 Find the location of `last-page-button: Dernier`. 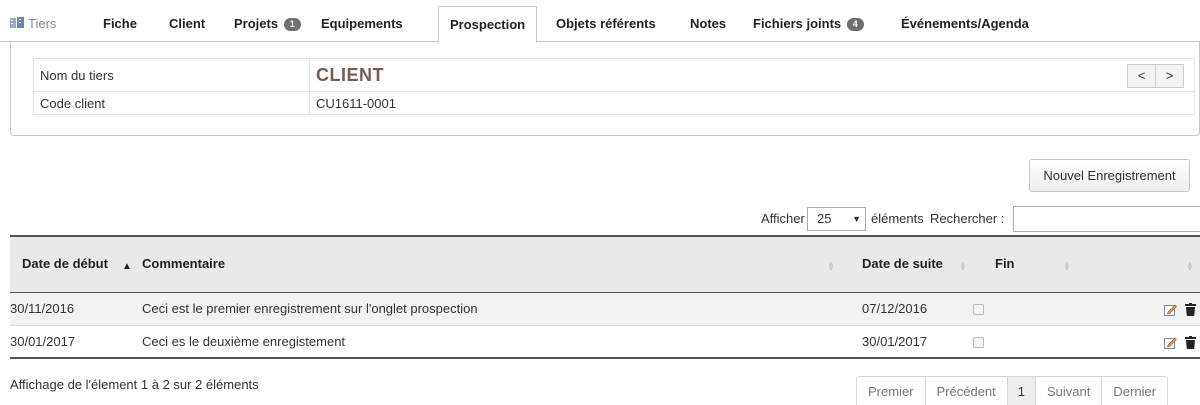

last-page-button: Dernier is located at coordinates (1134, 391).